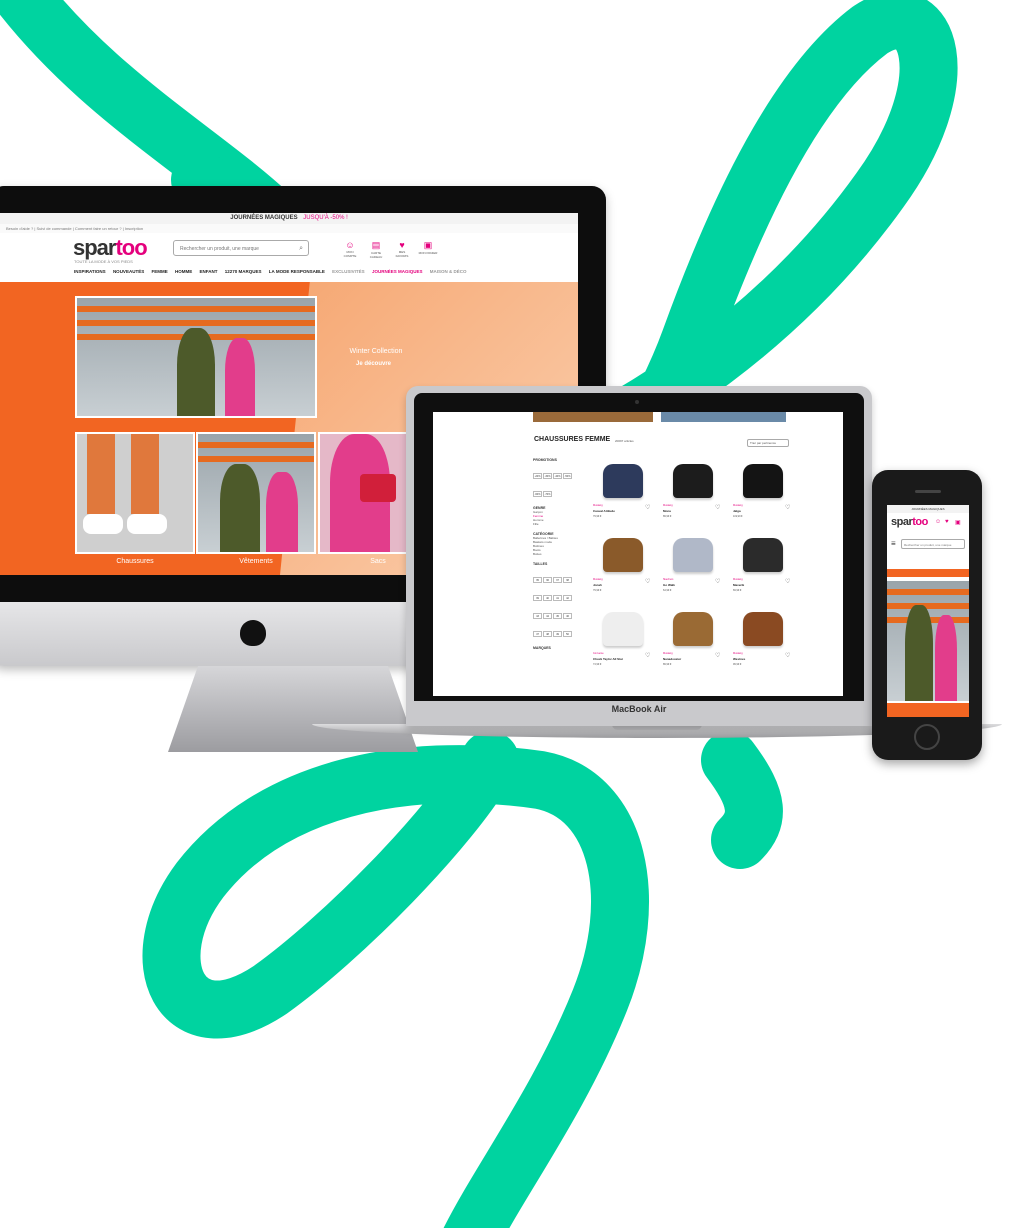 This screenshot has width=1019, height=1228. Describe the element at coordinates (567, 634) in the screenshot. I see `size-option: 50` at that location.